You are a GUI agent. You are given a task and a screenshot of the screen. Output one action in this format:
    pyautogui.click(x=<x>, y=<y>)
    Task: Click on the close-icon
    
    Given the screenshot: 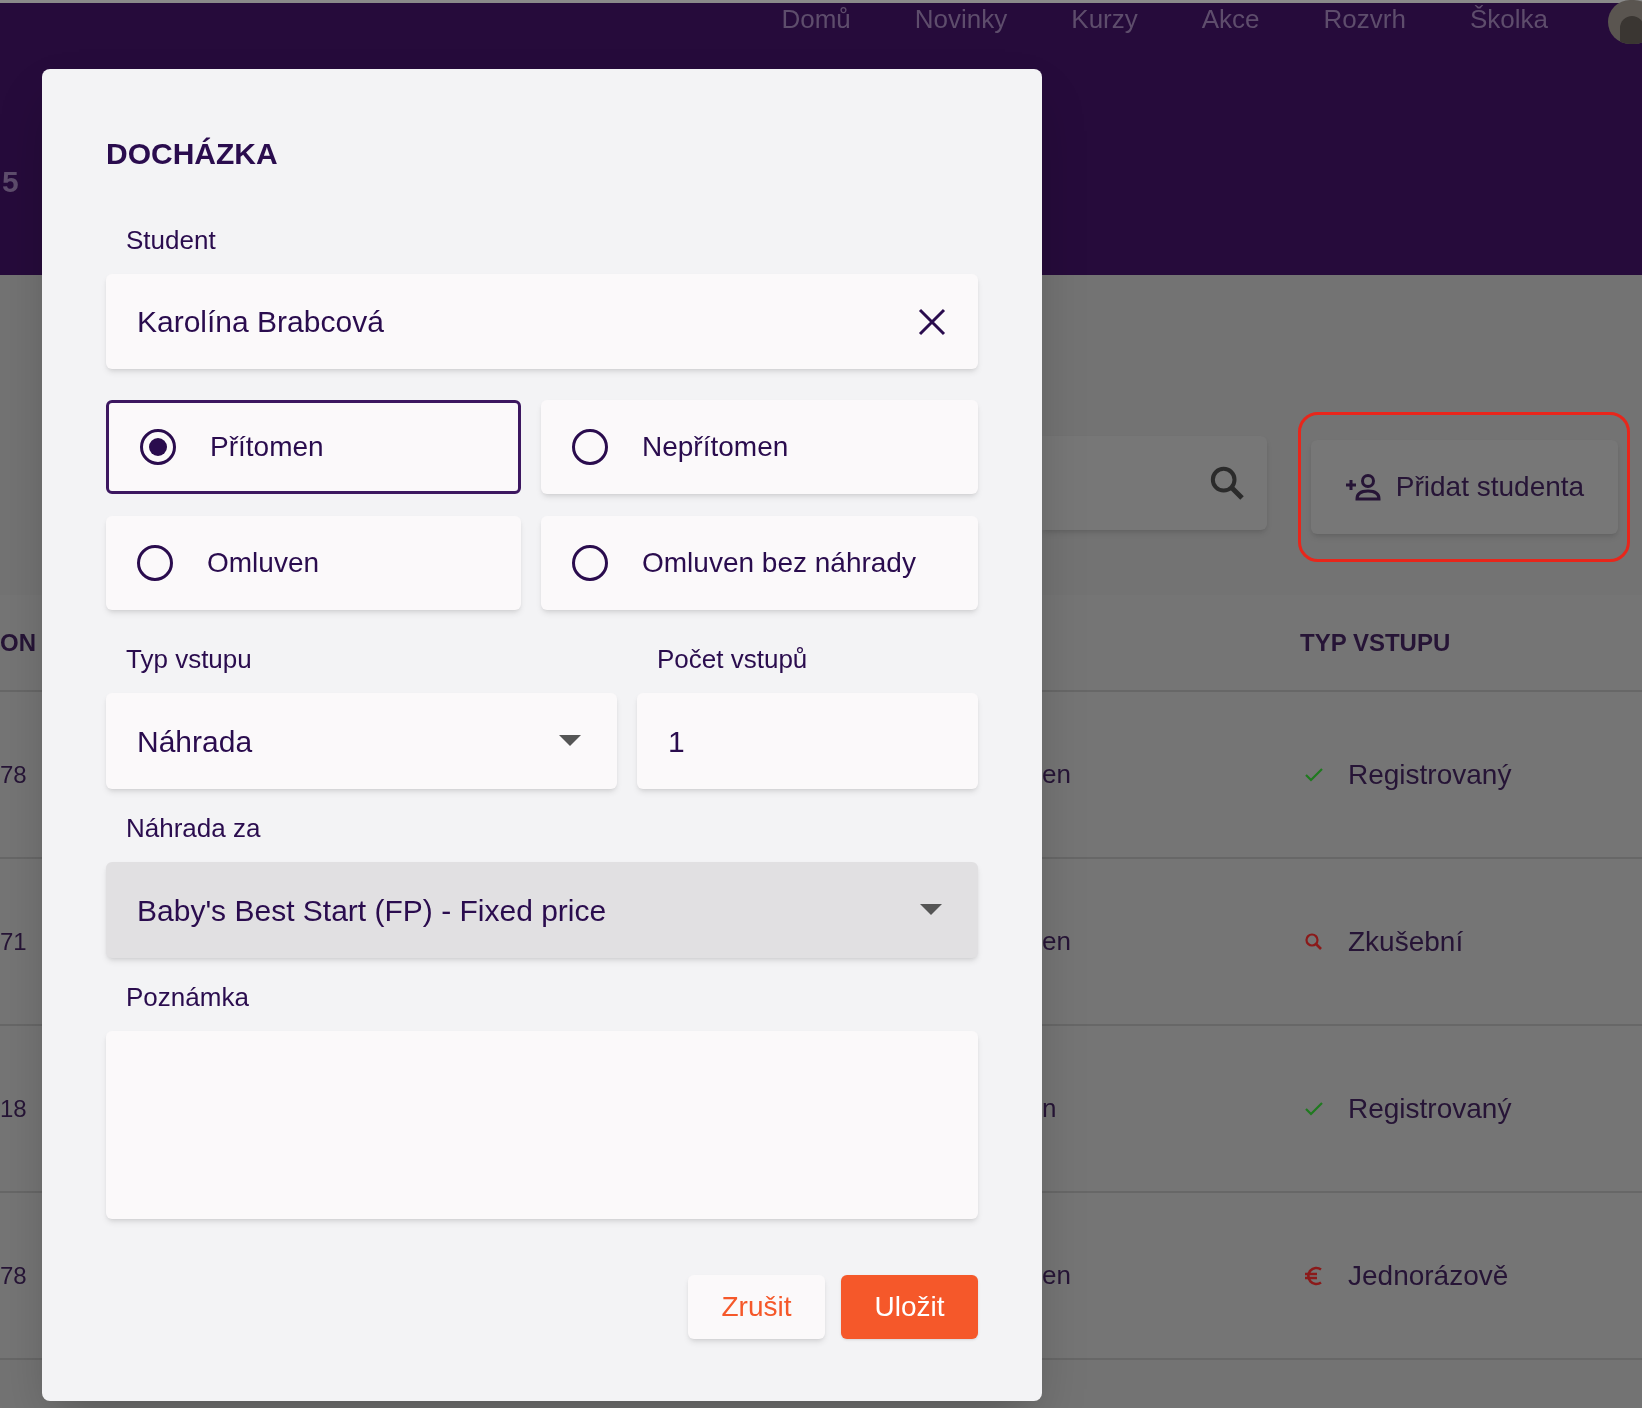 What is the action you would take?
    pyautogui.click(x=932, y=321)
    